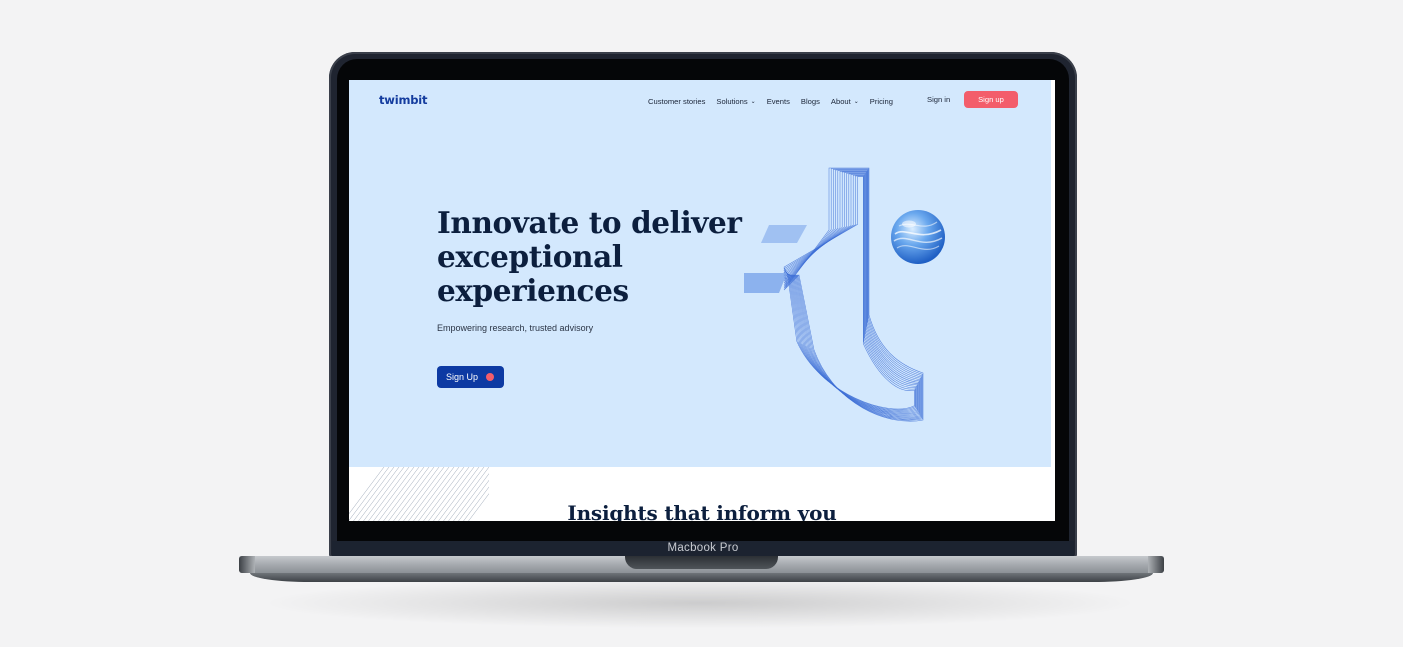 The height and width of the screenshot is (647, 1403). What do you see at coordinates (700, 603) in the screenshot?
I see `laptop-shadow` at bounding box center [700, 603].